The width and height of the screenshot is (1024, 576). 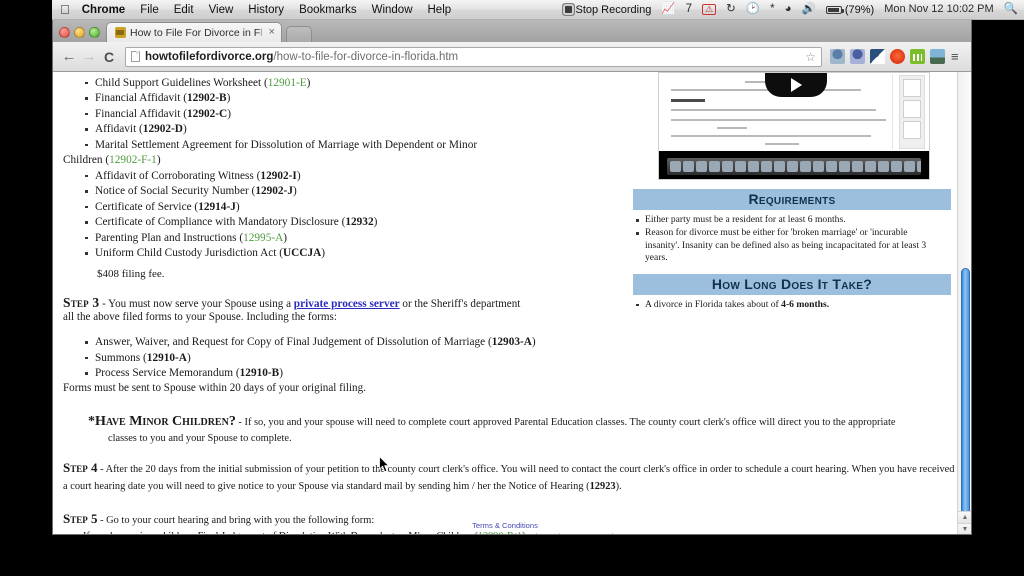 I want to click on list-item: Financial Affidavit (12902-B), so click(x=346, y=98).